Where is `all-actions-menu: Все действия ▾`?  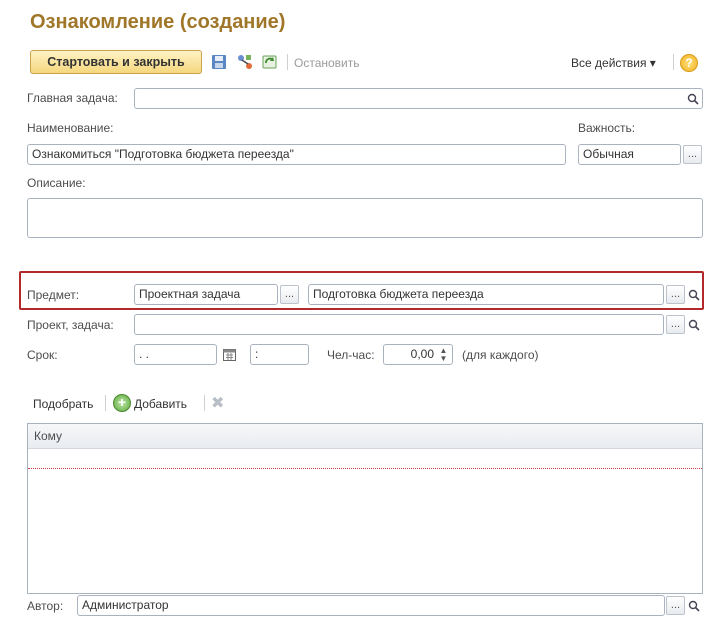 all-actions-menu: Все действия ▾ is located at coordinates (613, 63).